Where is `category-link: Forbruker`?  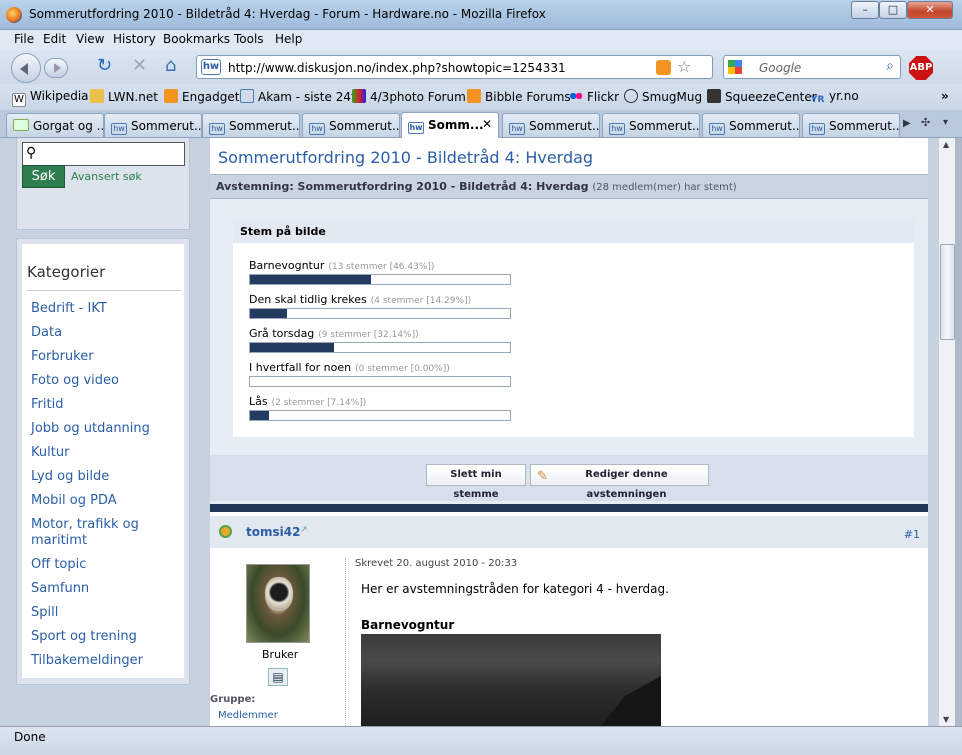 category-link: Forbruker is located at coordinates (106, 357).